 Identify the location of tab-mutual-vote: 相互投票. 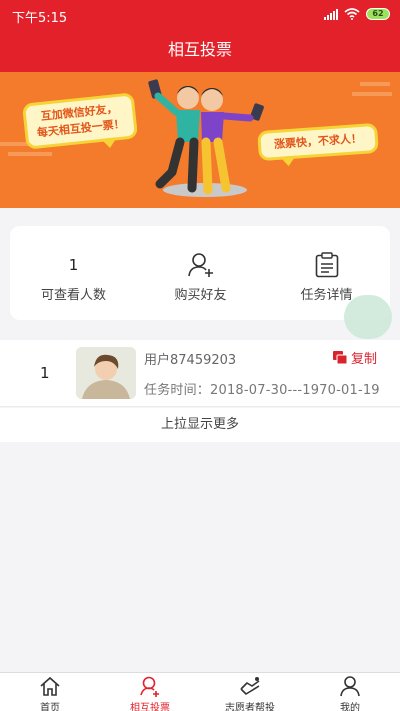
(150, 692).